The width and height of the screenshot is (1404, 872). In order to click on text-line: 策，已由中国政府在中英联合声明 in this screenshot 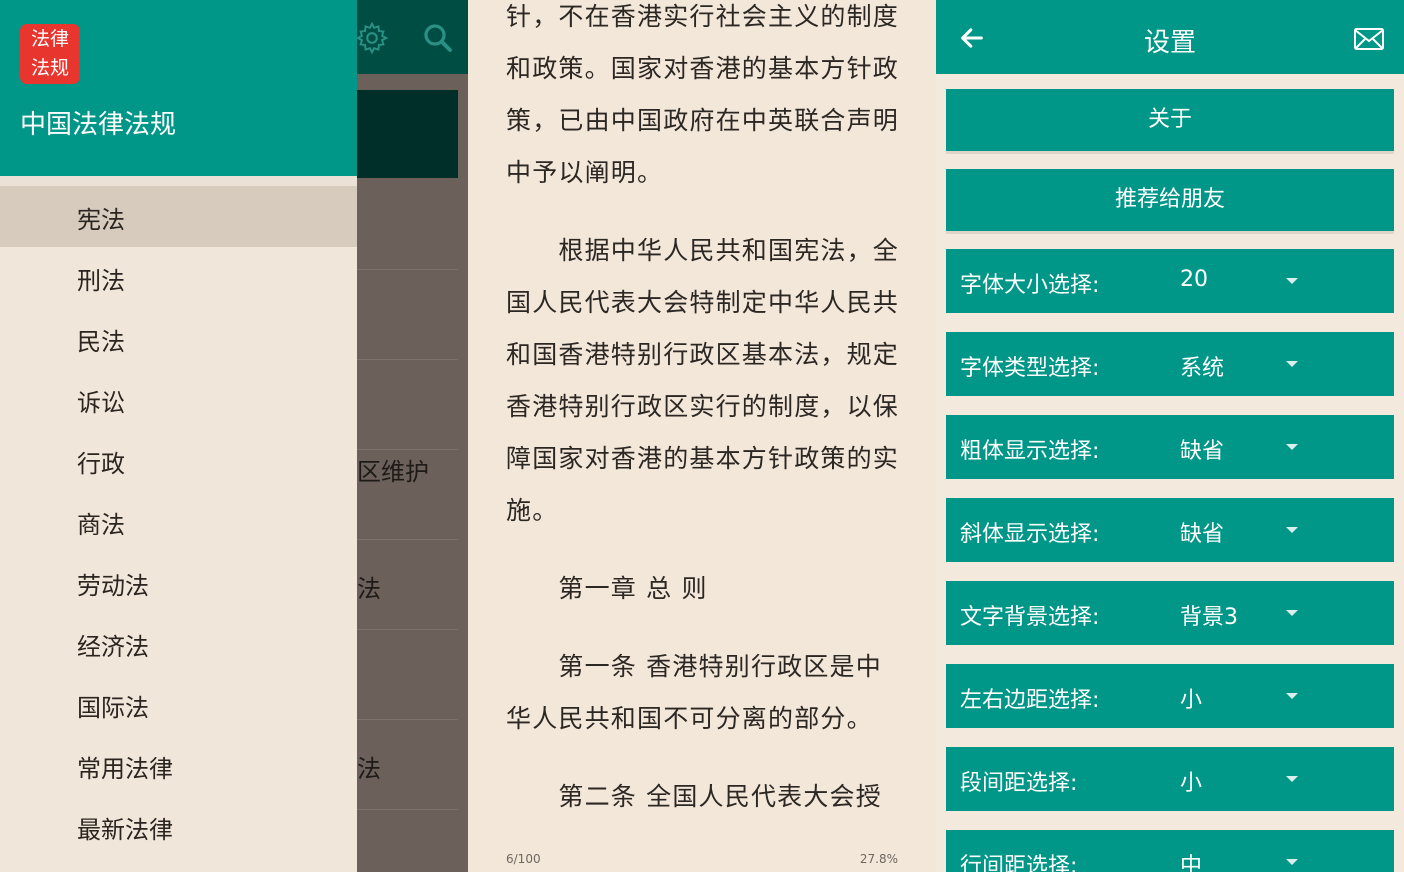, I will do `click(703, 120)`.